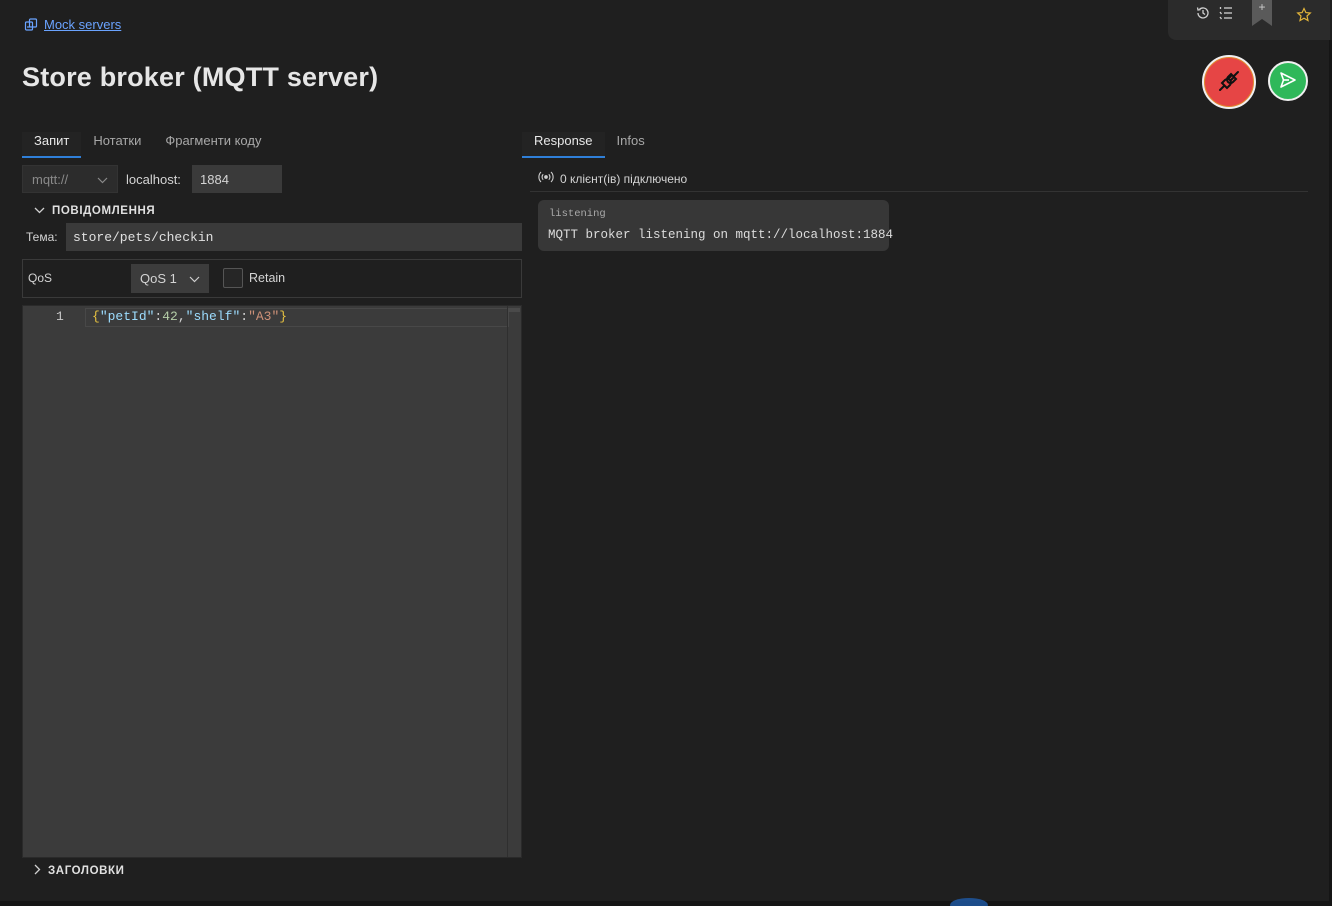 The image size is (1332, 906). What do you see at coordinates (283, 316) in the screenshot?
I see `code-token: }` at bounding box center [283, 316].